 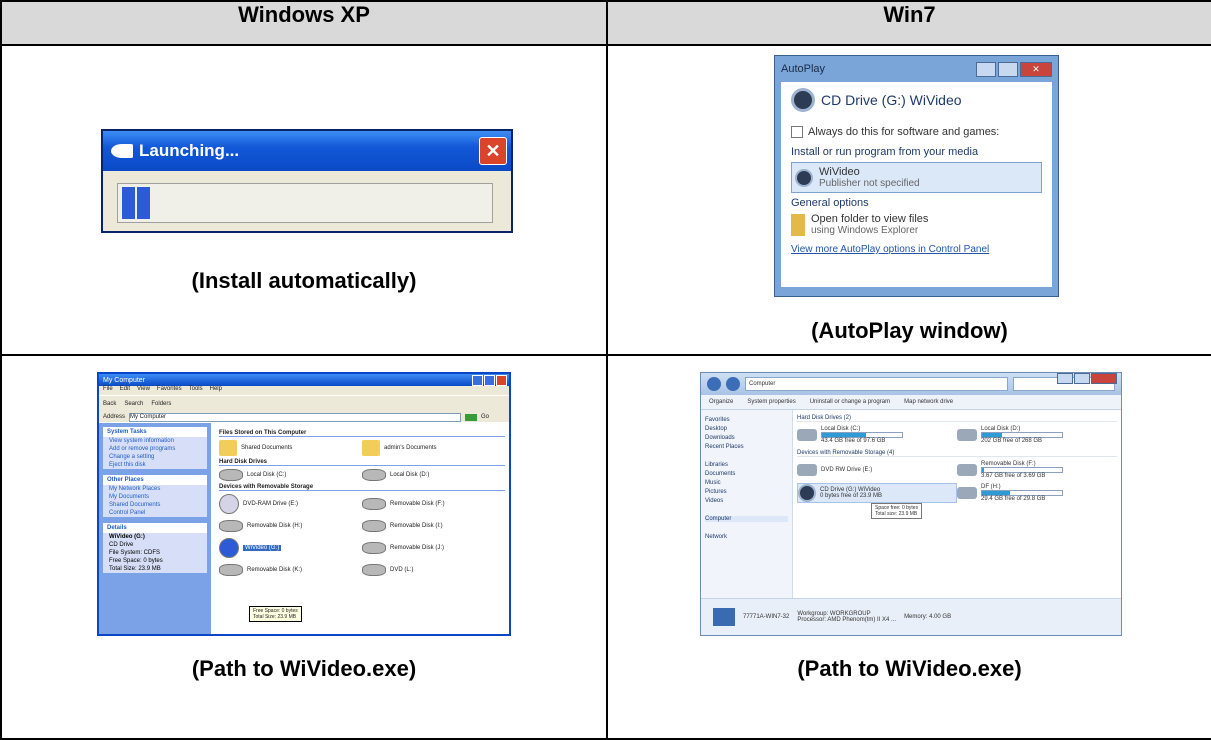 I want to click on wivideo-drive-item: WiVideo (G:), so click(x=290, y=548).